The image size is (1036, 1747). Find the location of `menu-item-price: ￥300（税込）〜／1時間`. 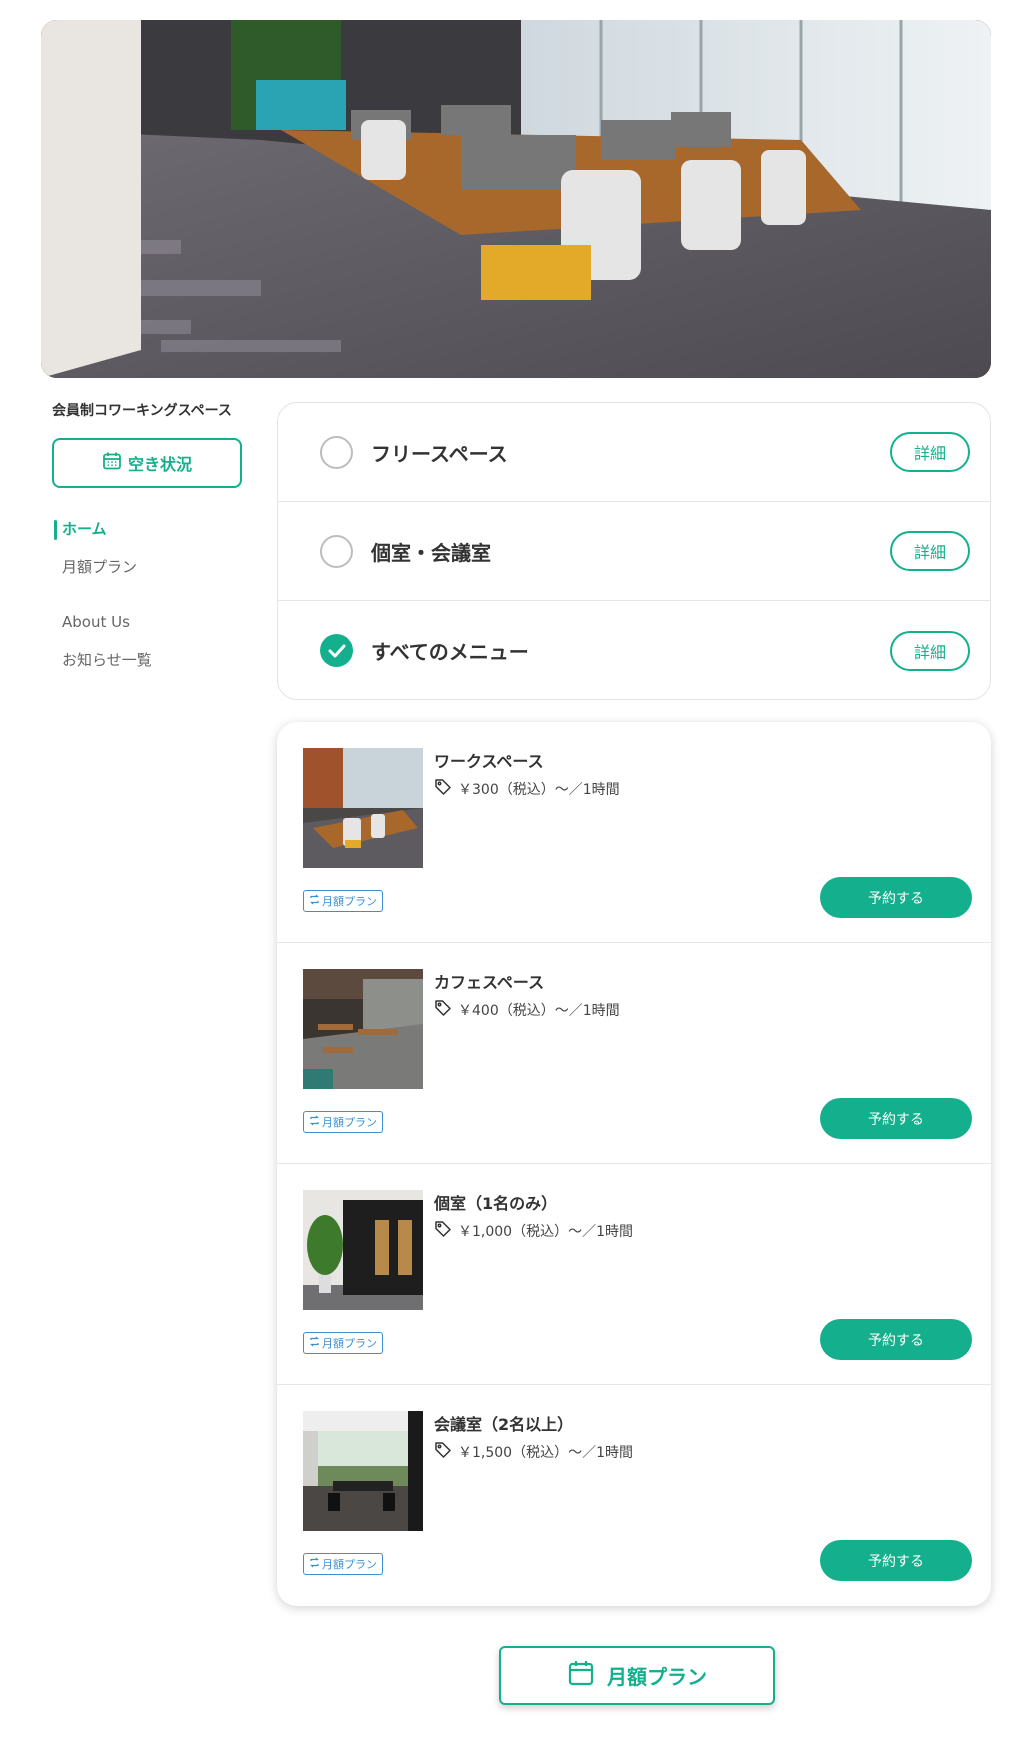

menu-item-price: ￥300（税込）〜／1時間 is located at coordinates (539, 790).